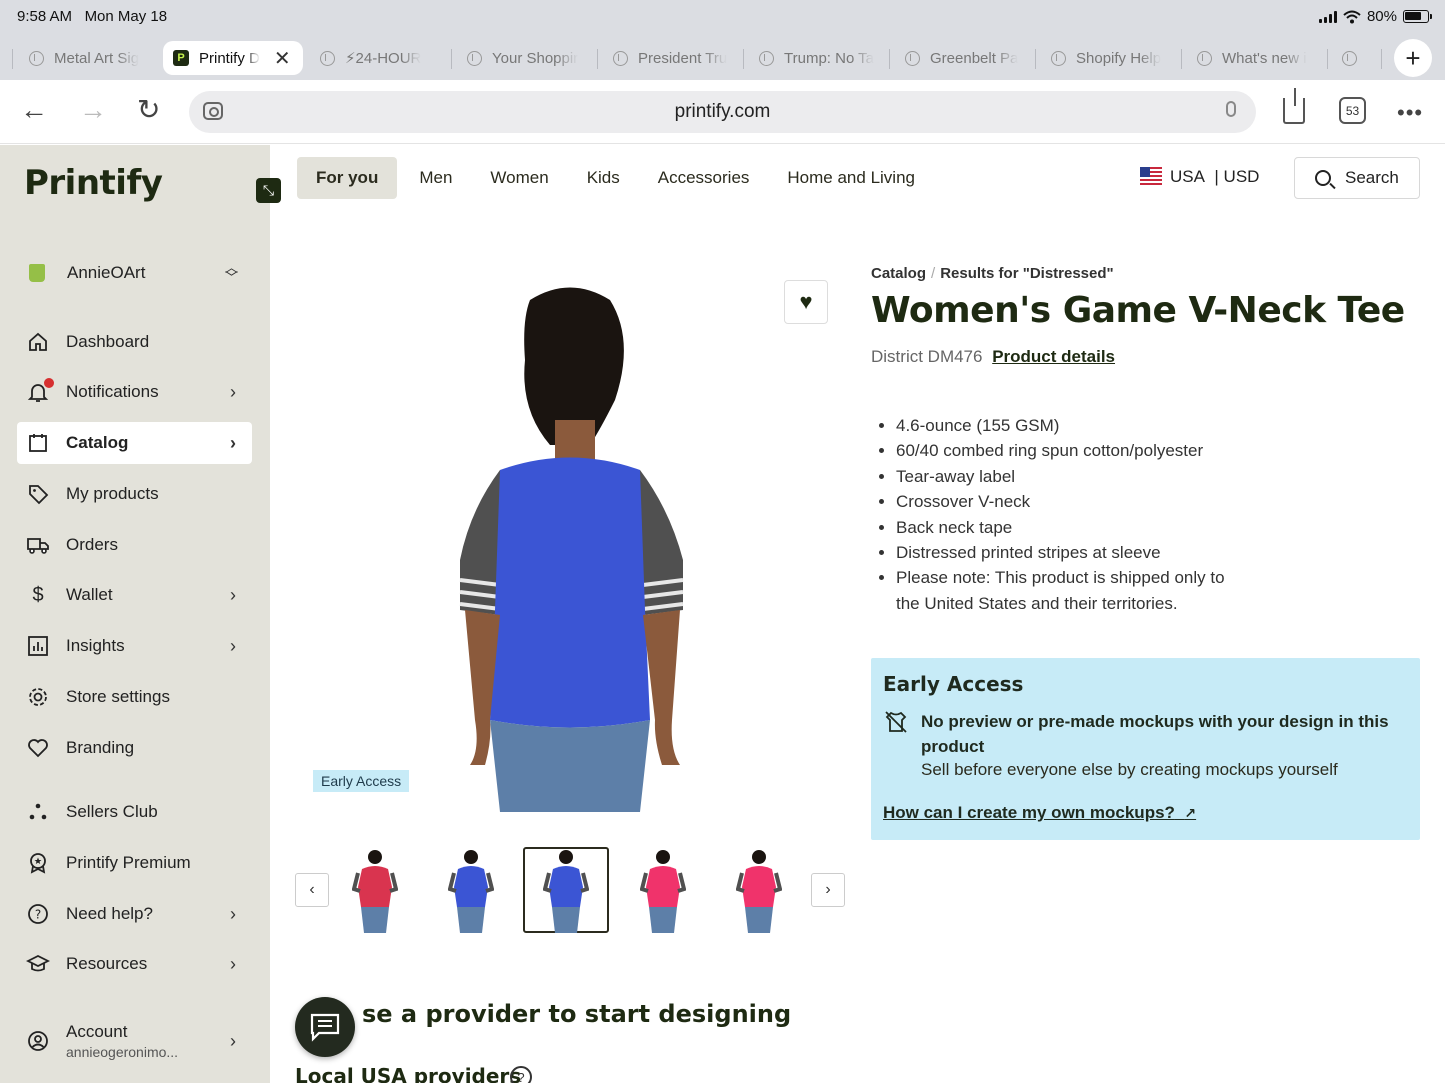 The height and width of the screenshot is (1083, 1445). What do you see at coordinates (1138, 310) in the screenshot?
I see `product-title: Women's Game V-Neck Tee` at bounding box center [1138, 310].